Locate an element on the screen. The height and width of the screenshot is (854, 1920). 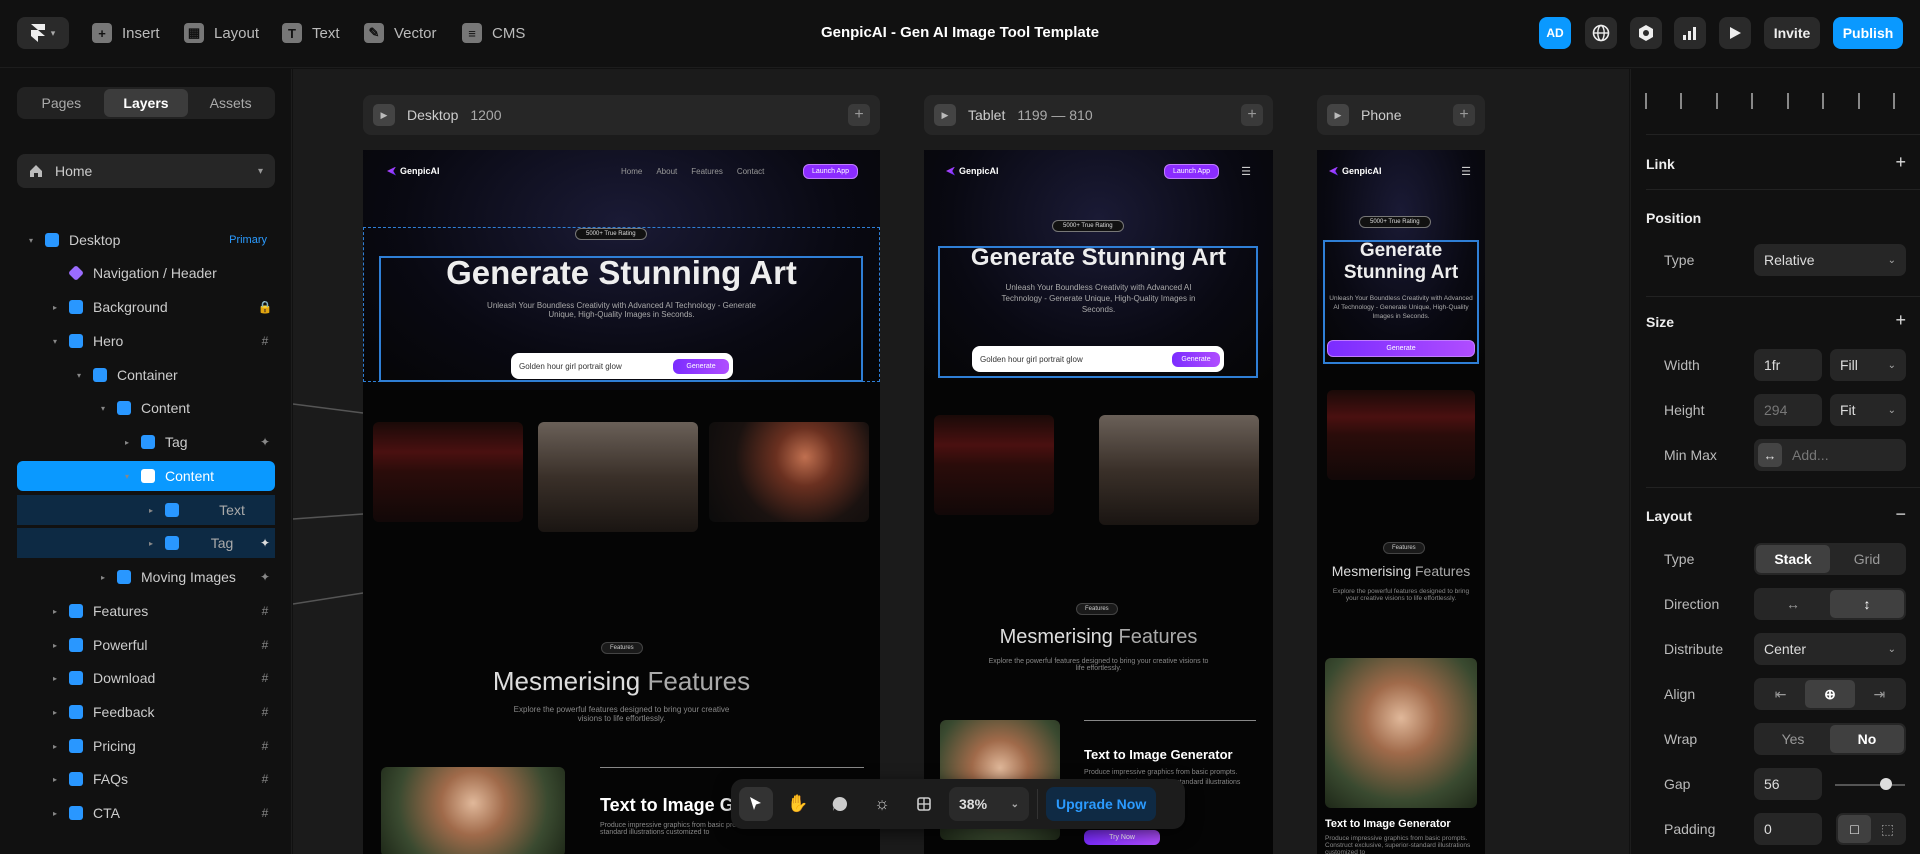
align-right-icon is located at coordinates (1722, 101).